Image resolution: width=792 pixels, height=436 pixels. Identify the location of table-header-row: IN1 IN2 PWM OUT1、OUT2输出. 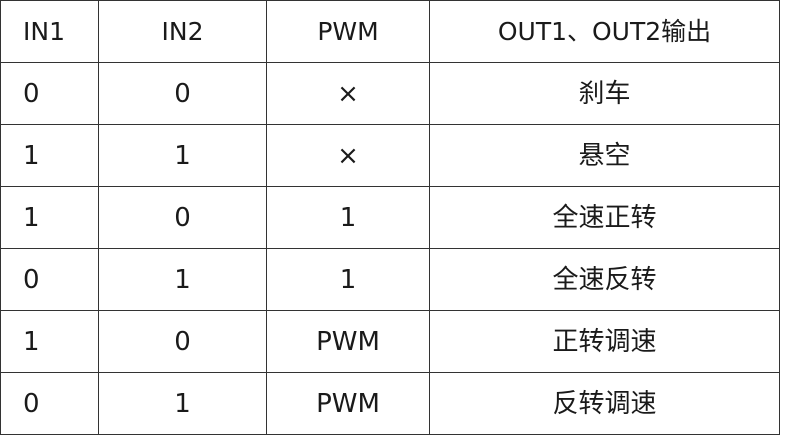
(390, 31).